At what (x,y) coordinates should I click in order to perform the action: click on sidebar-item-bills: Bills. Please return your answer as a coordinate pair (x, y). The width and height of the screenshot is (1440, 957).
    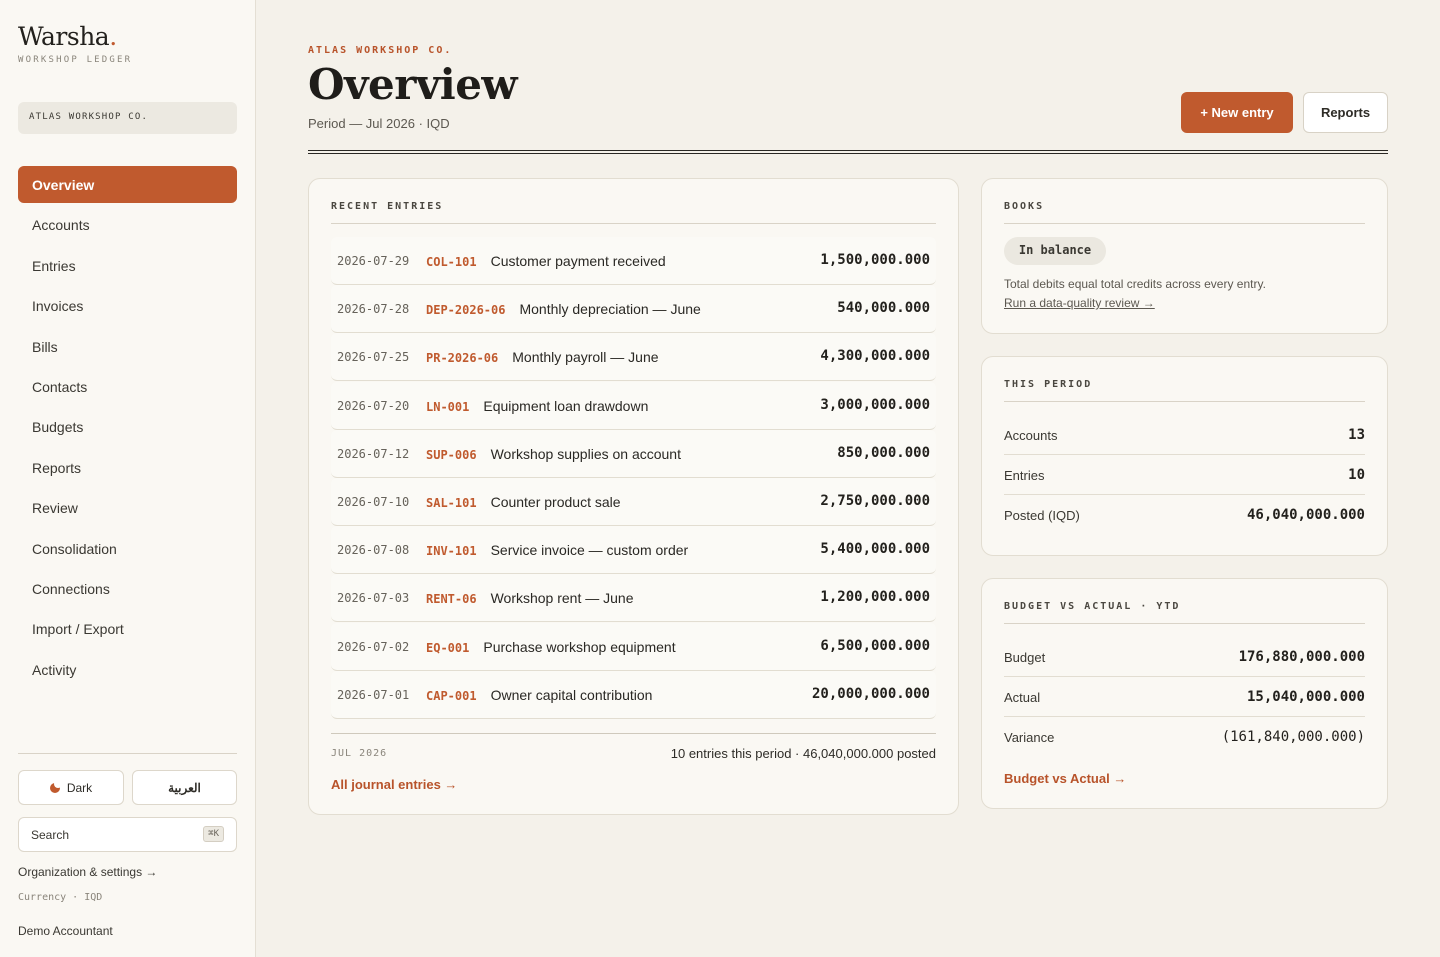
    Looking at the image, I should click on (127, 346).